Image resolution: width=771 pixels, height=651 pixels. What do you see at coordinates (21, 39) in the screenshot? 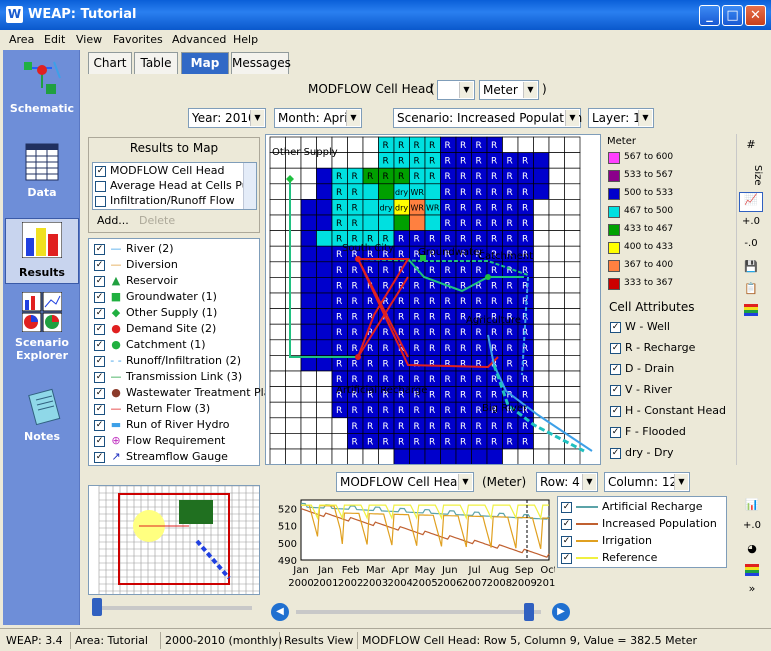
I see `menu-area: Area` at bounding box center [21, 39].